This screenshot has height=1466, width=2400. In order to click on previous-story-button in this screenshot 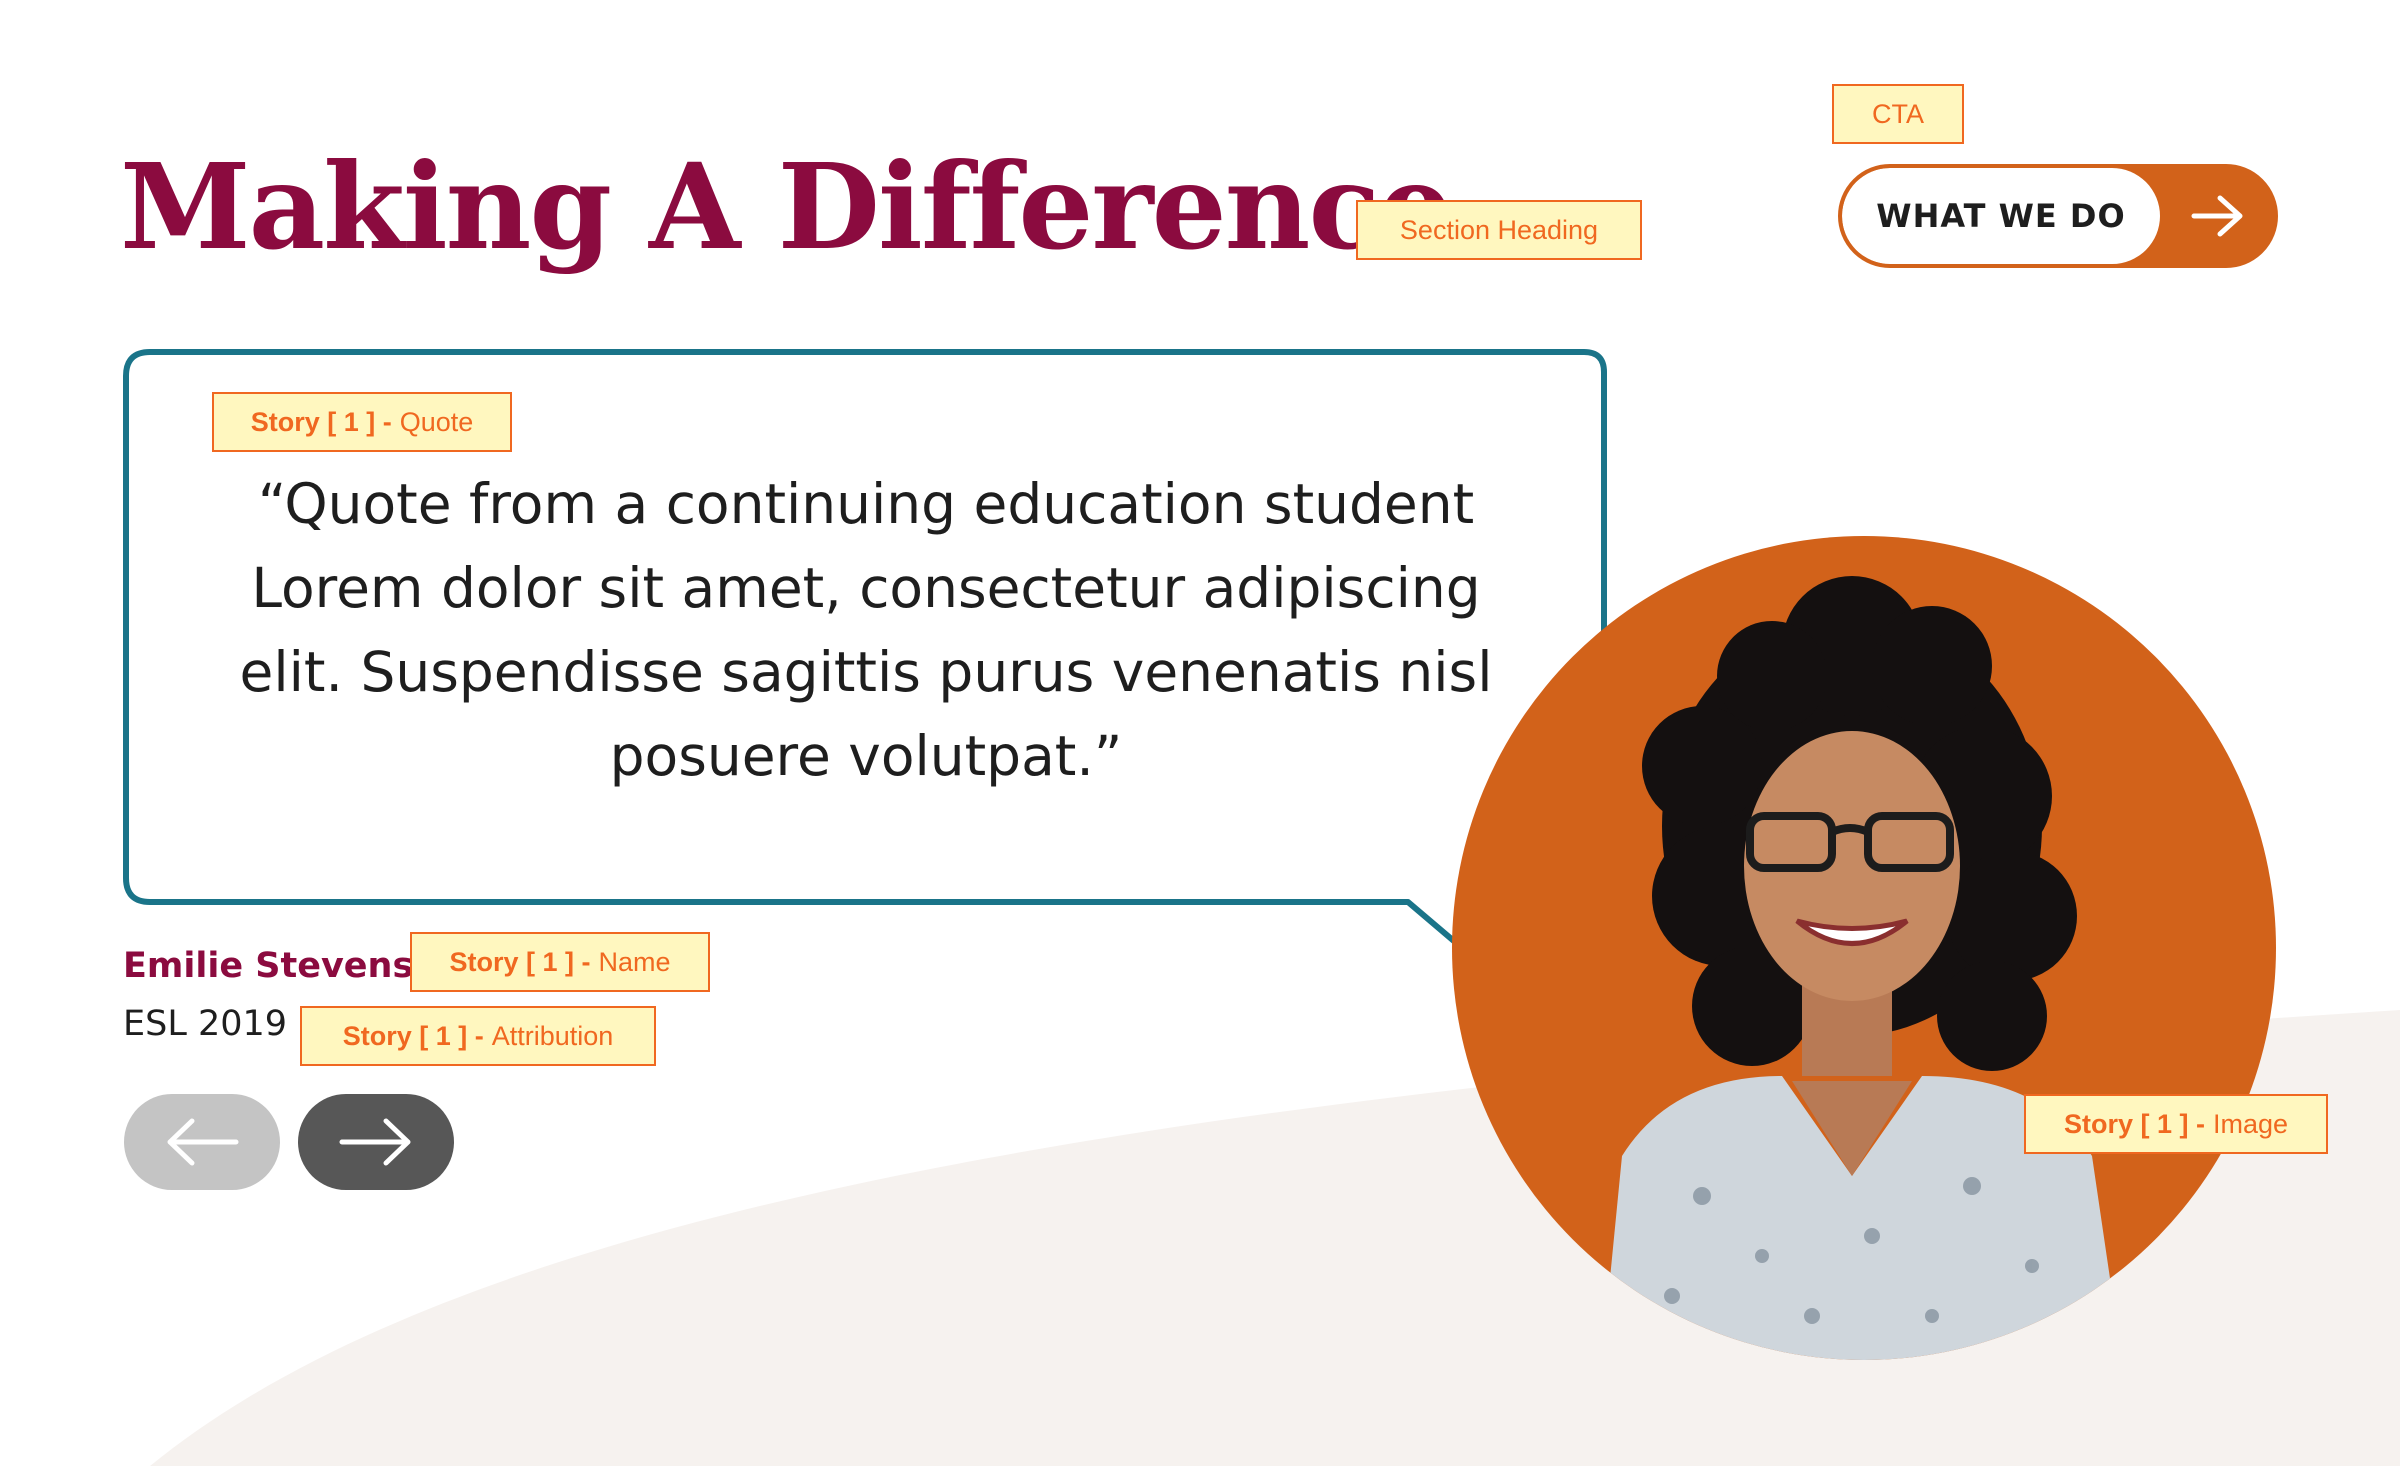, I will do `click(202, 1142)`.